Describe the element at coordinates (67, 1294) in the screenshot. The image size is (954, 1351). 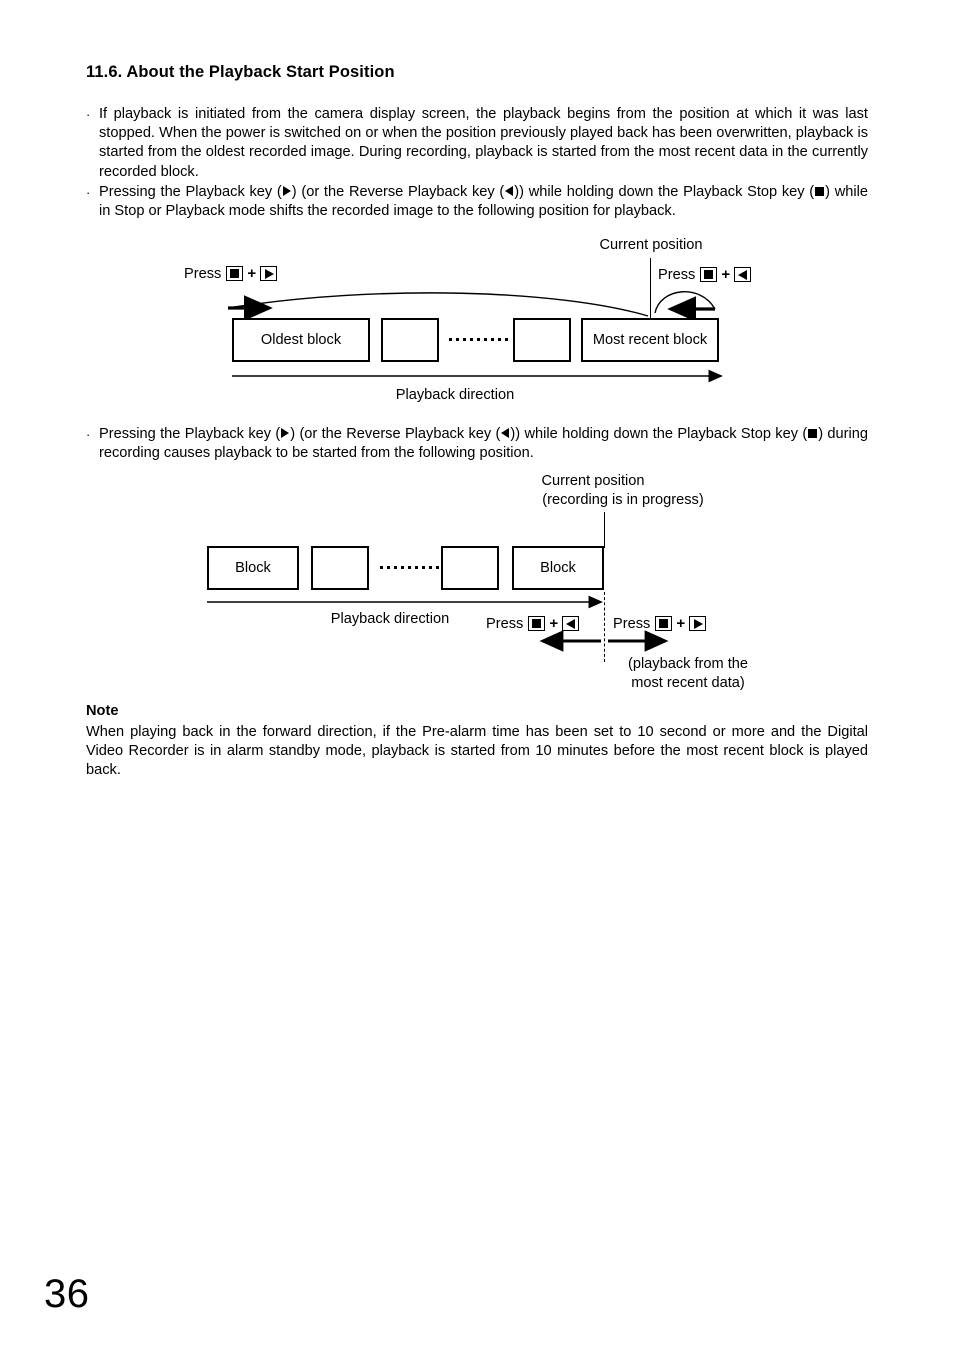
I see `page-number: 36` at that location.